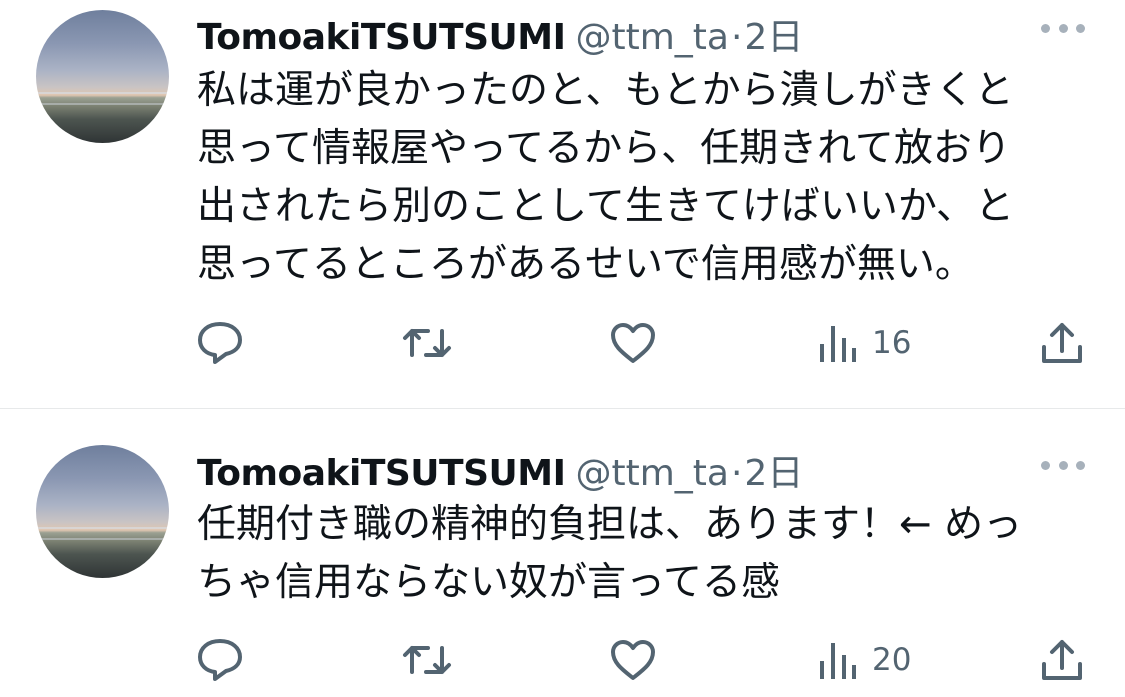 The image size is (1125, 697). I want to click on action-bar: 20, so click(562, 660).